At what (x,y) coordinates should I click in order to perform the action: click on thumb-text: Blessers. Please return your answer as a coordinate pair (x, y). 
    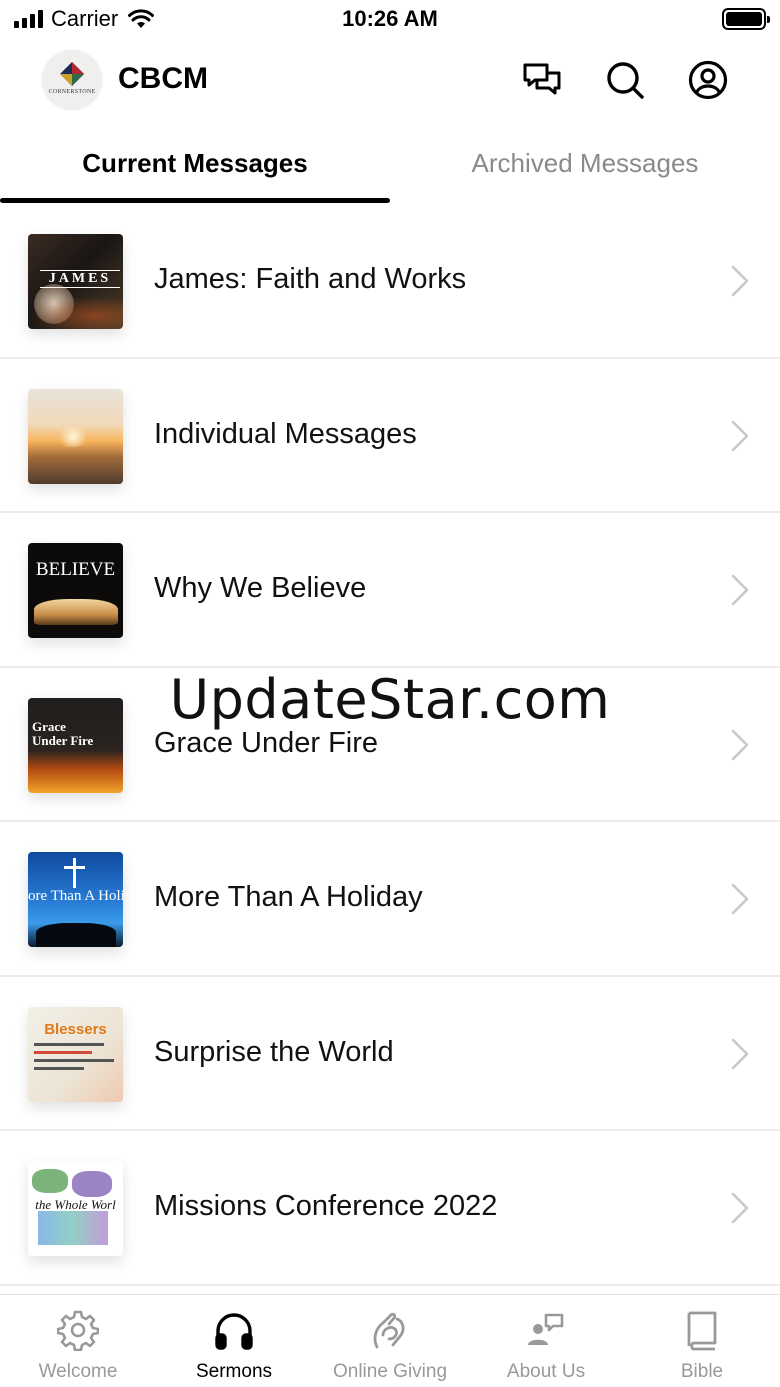
    Looking at the image, I should click on (75, 1029).